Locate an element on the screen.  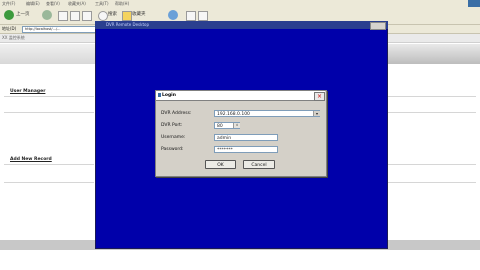
remote-window-title: DVR Remote Desktop is located at coordinates (127, 24).